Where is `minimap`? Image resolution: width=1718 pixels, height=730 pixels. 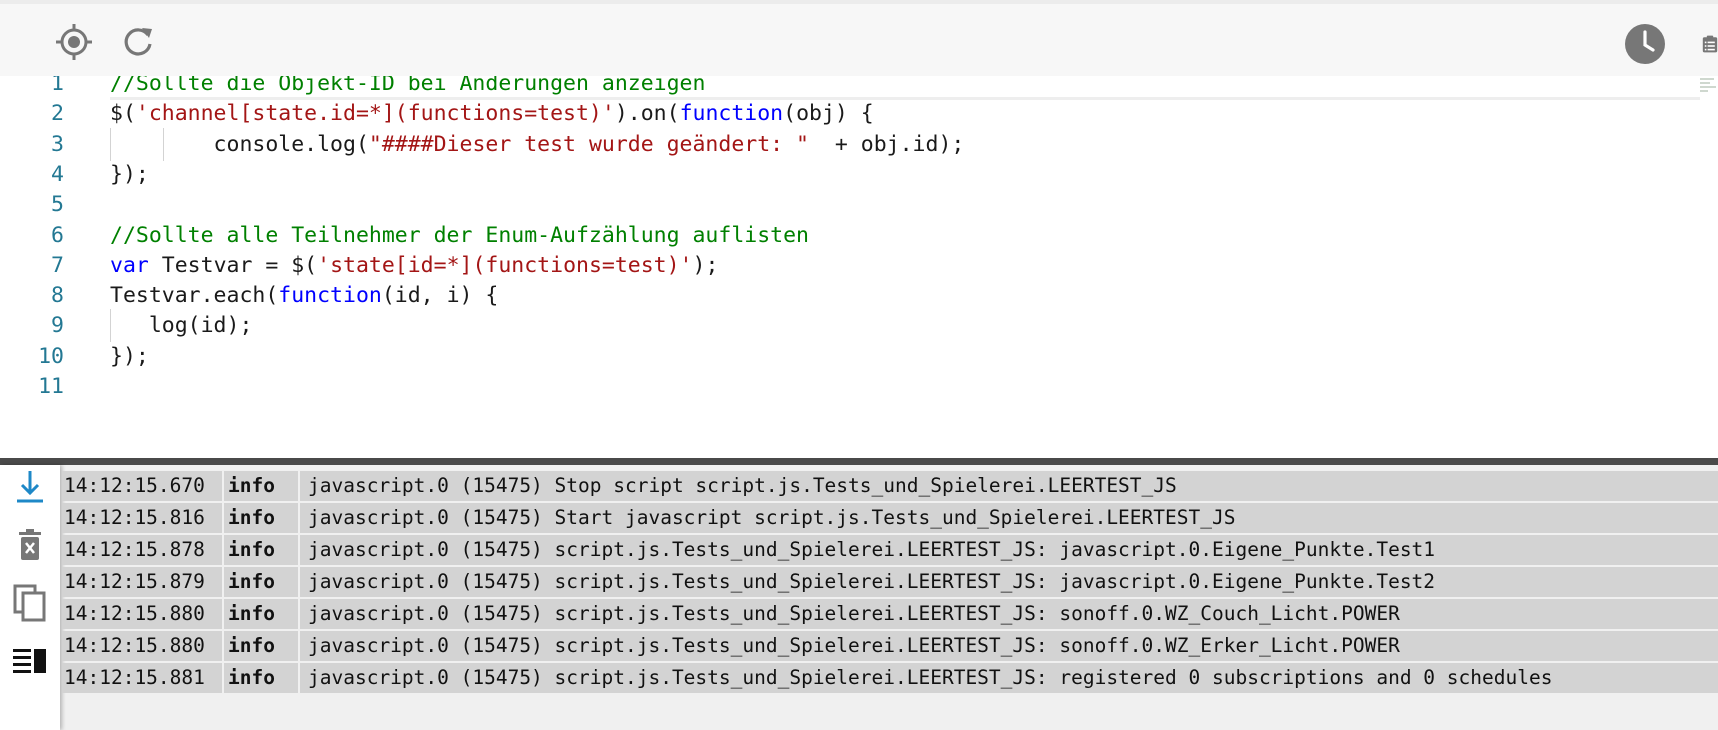
minimap is located at coordinates (1709, 89).